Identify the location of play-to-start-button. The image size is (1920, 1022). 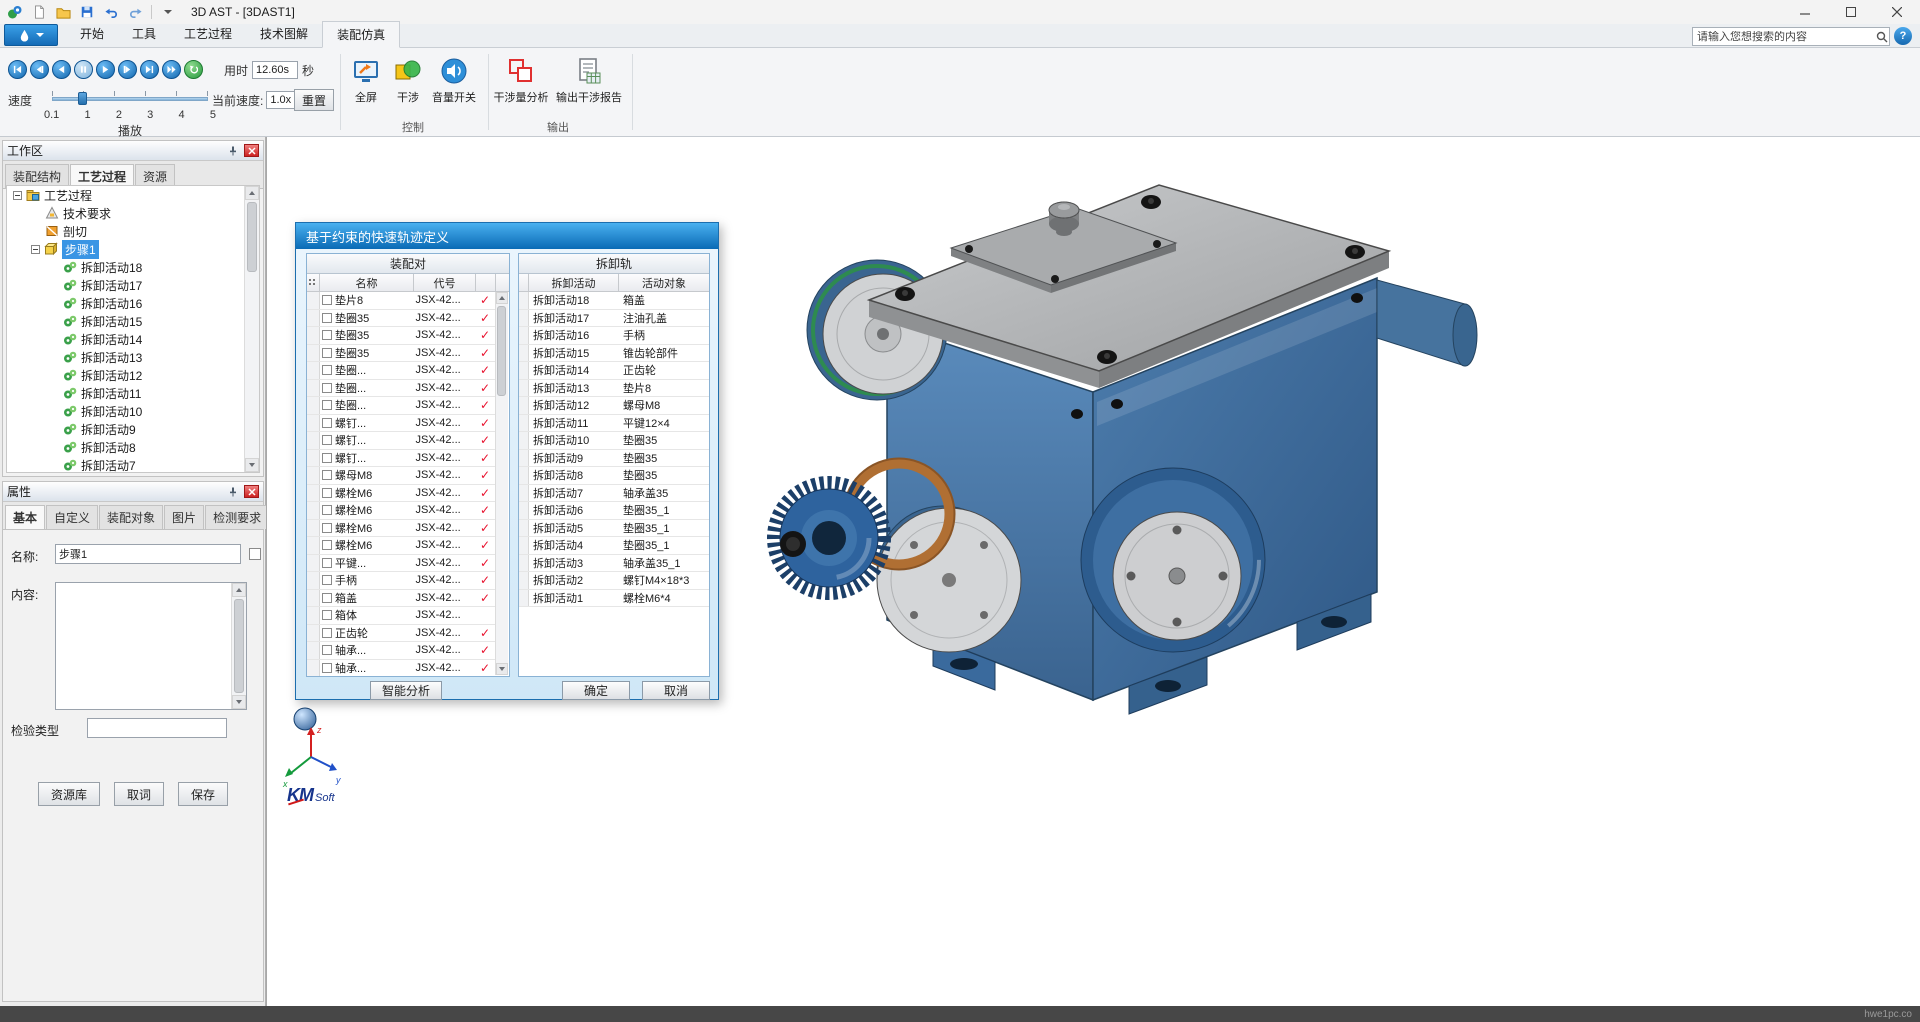
(17, 69).